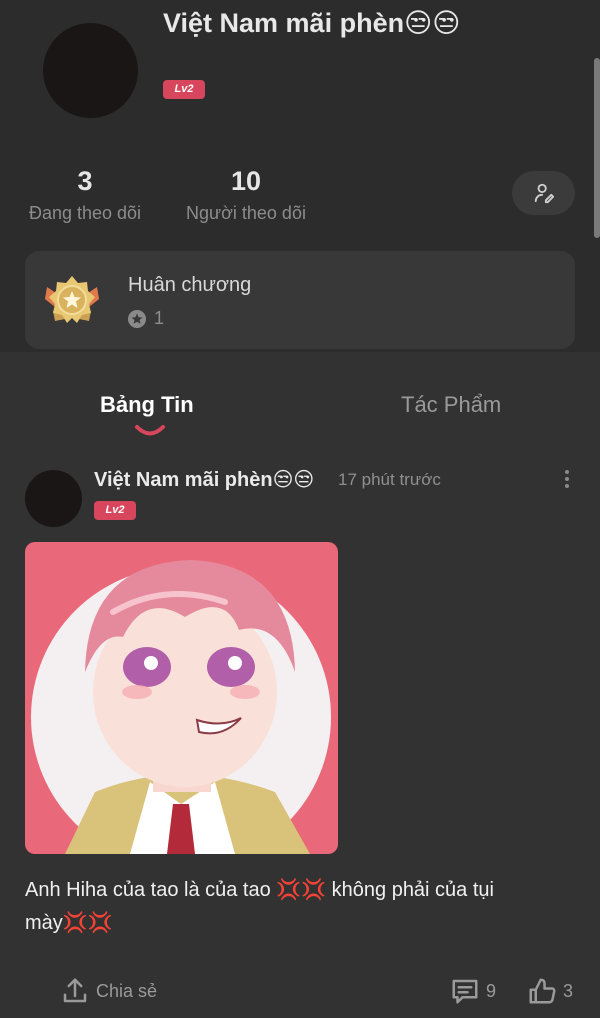 Image resolution: width=600 pixels, height=1018 pixels. Describe the element at coordinates (491, 990) in the screenshot. I see `comment-count: 9` at that location.